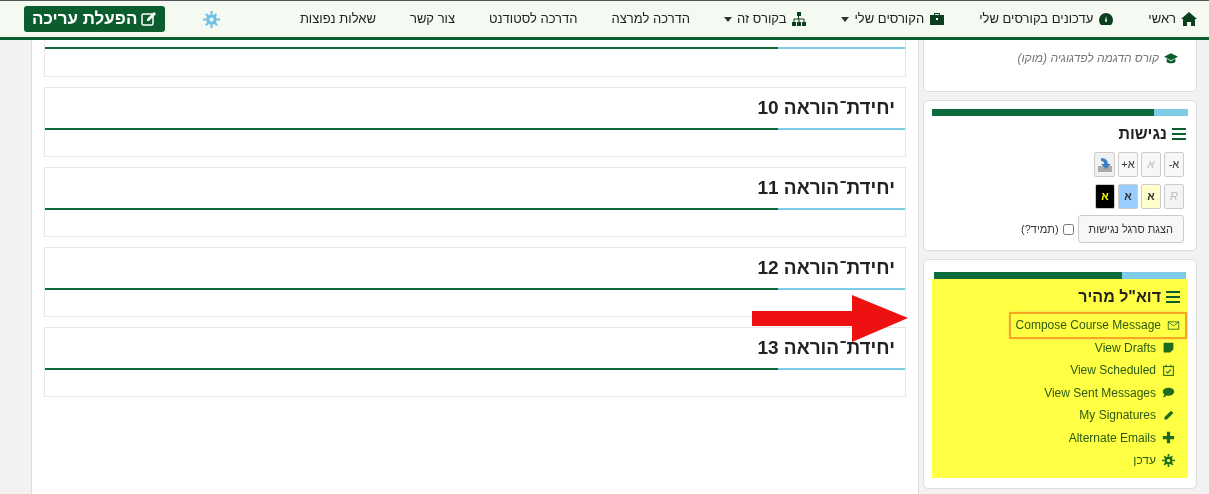 The image size is (1209, 494). What do you see at coordinates (1168, 415) in the screenshot?
I see `pencil-icon` at bounding box center [1168, 415].